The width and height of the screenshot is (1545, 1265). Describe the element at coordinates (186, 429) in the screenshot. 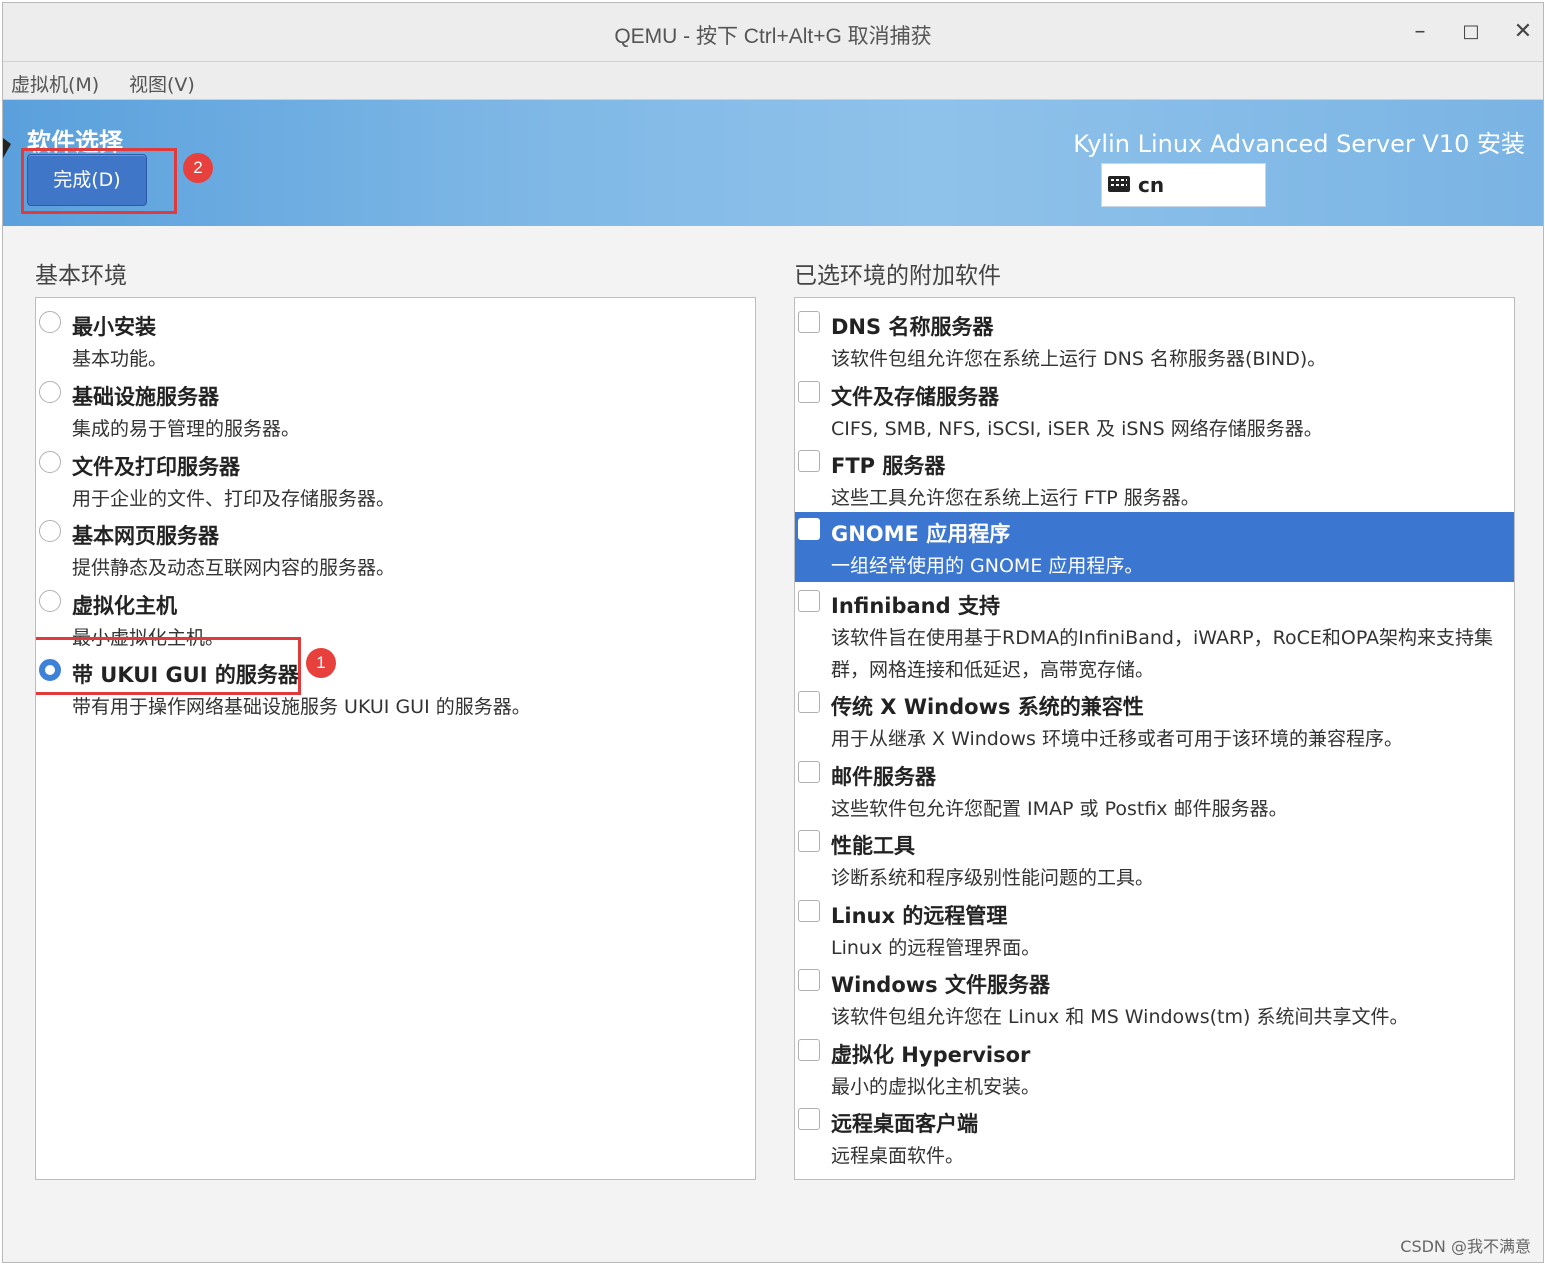

I see `env-desc: 集成的易于管理的服务器。` at that location.